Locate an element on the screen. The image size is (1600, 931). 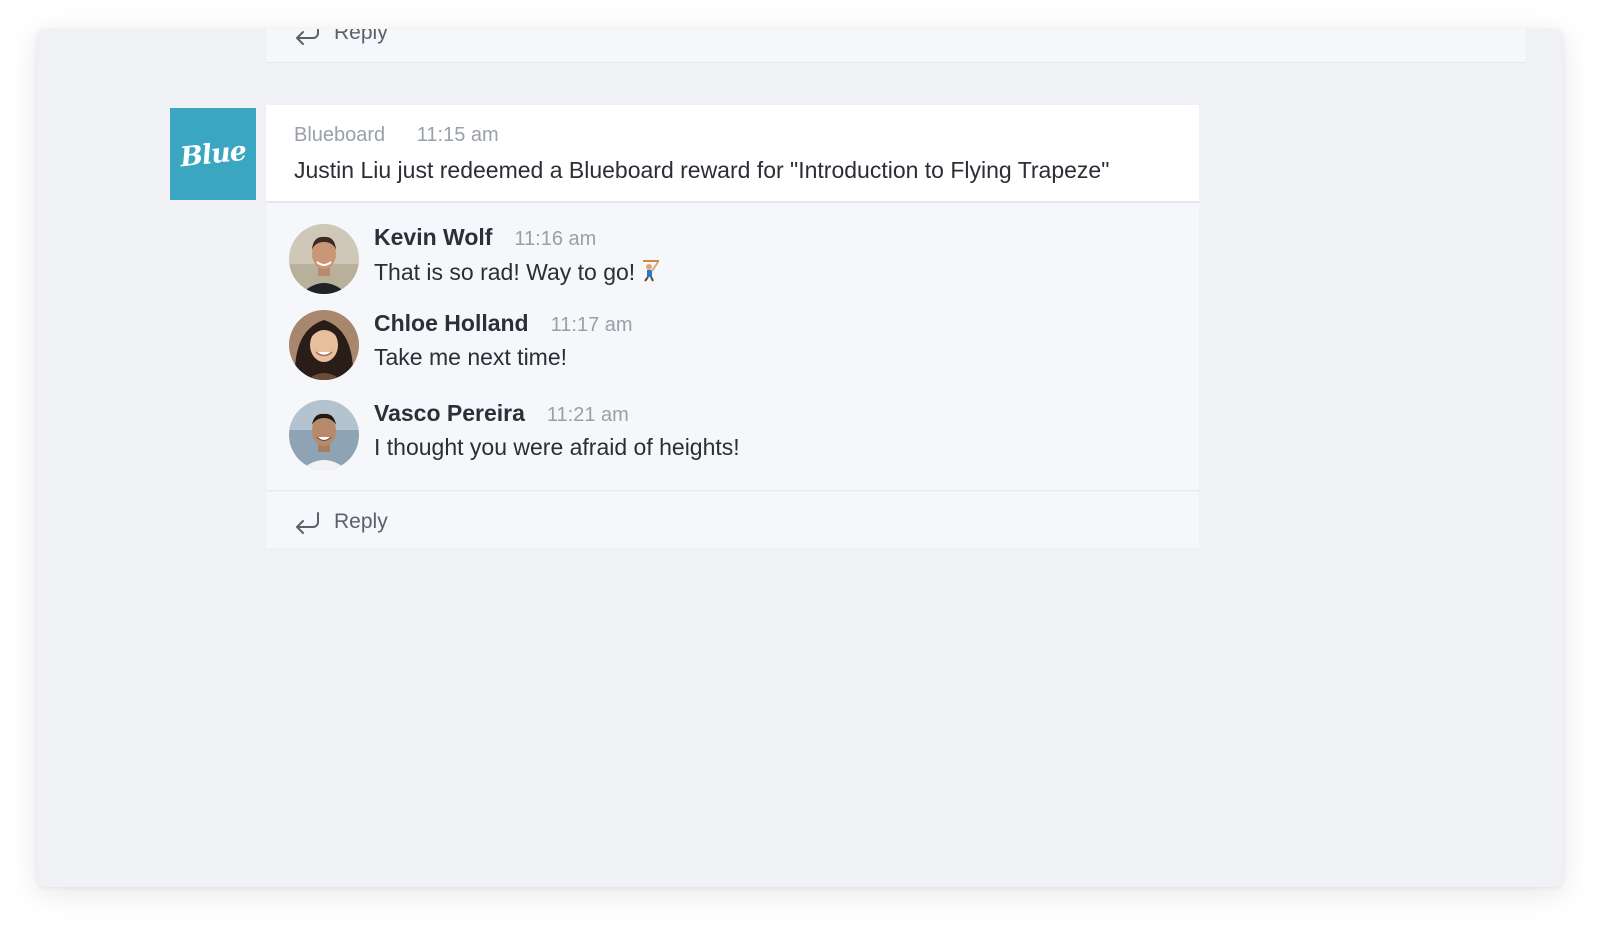
blueboard-avatar: Blue is located at coordinates (213, 154).